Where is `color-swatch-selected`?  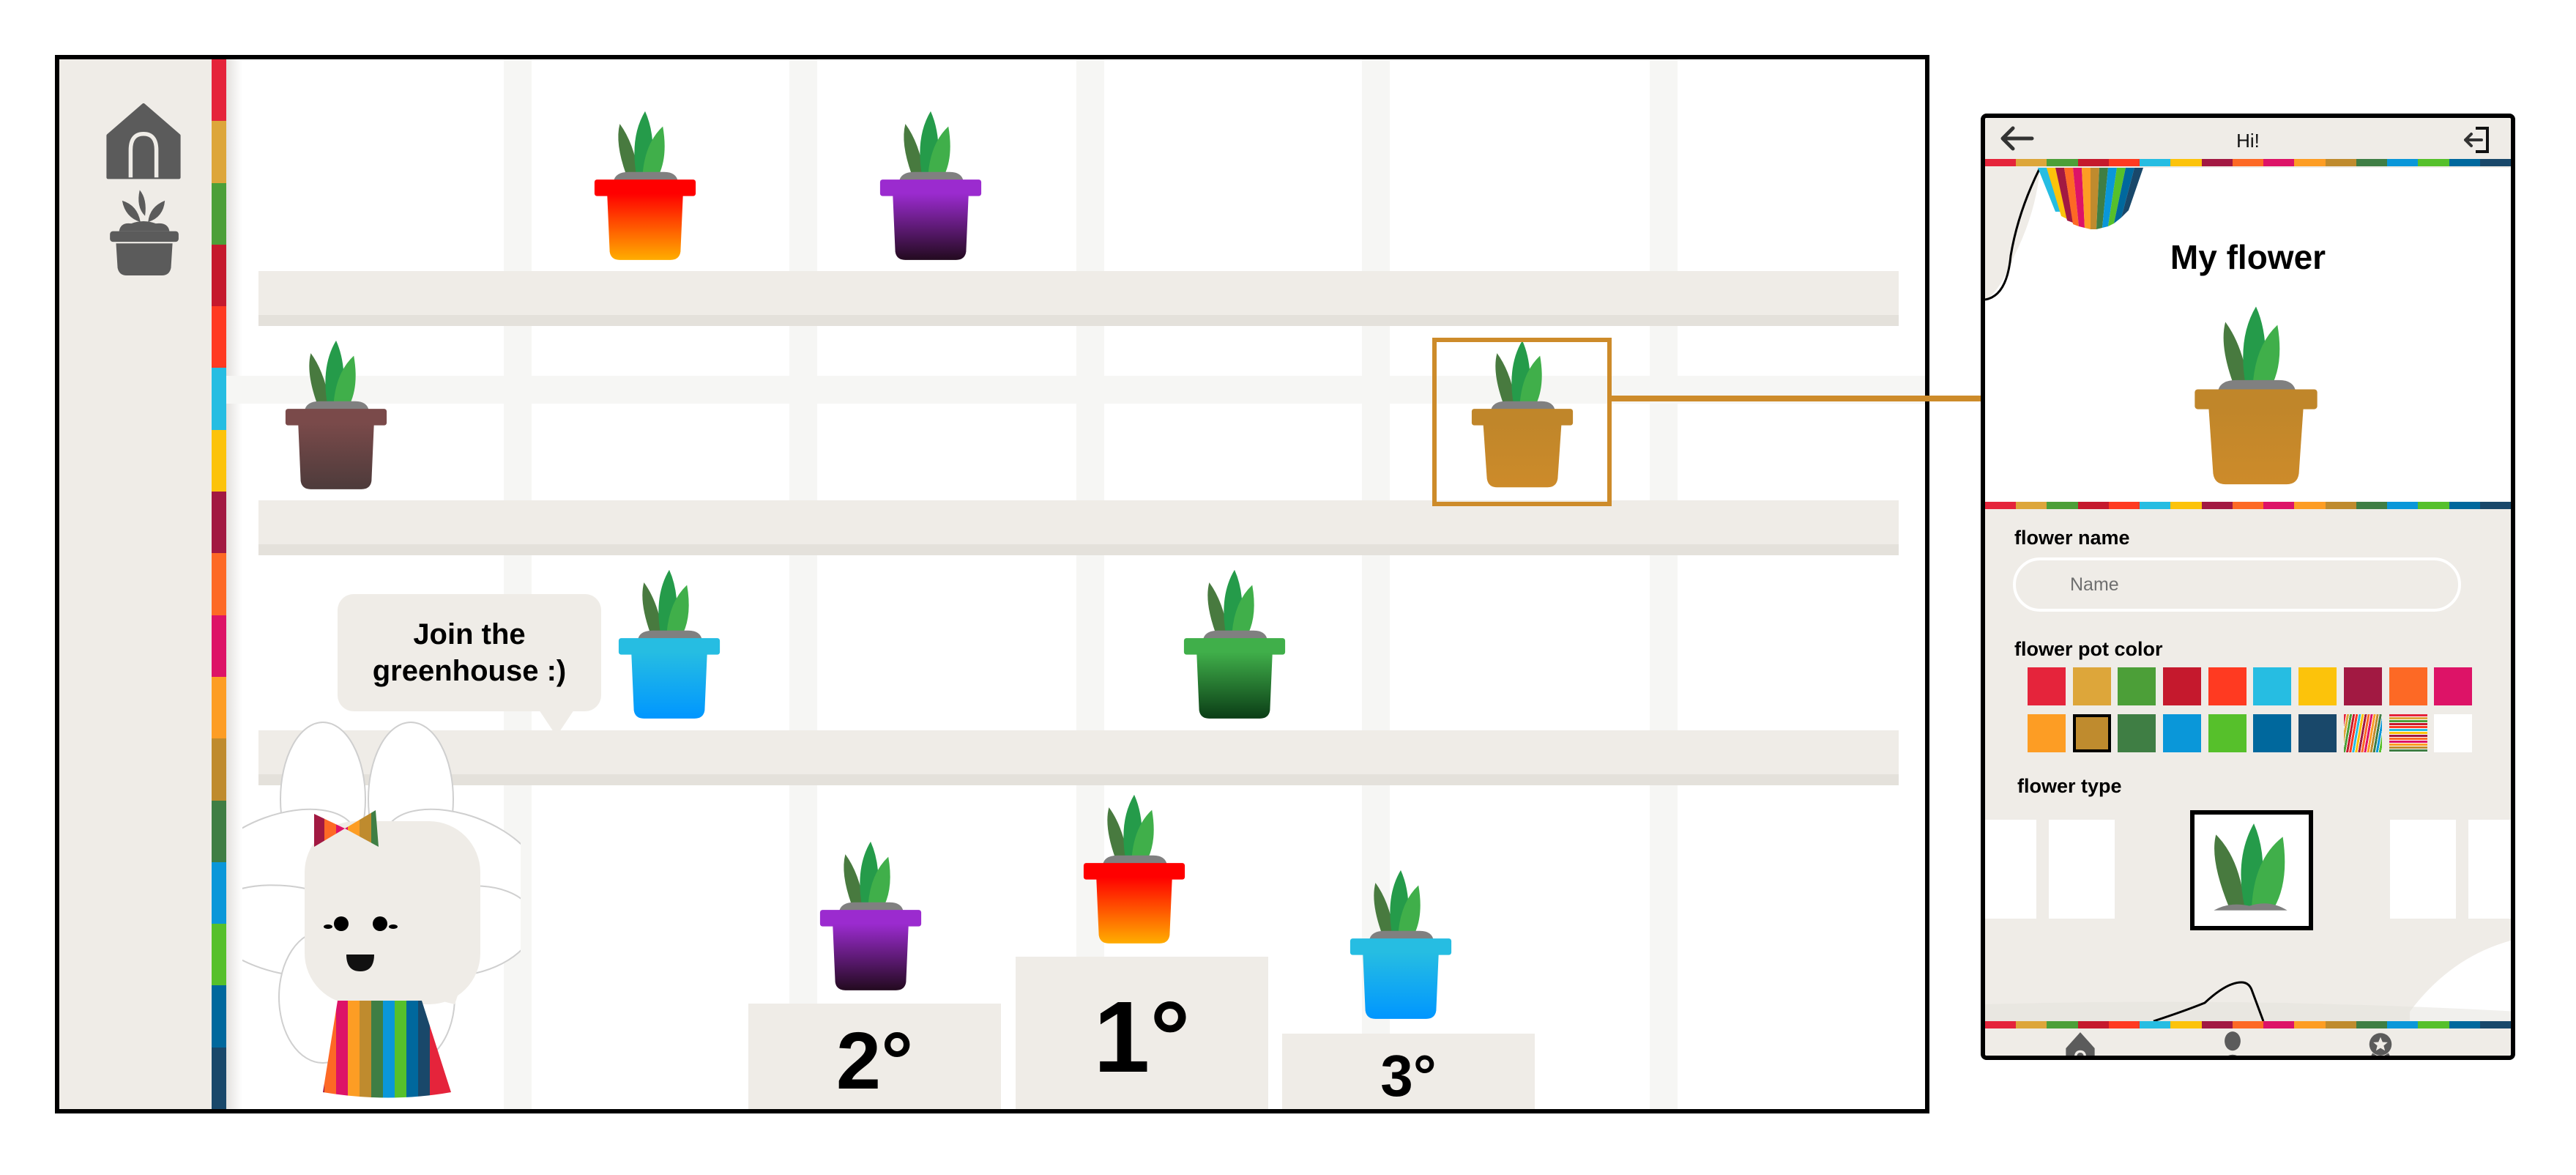
color-swatch-selected is located at coordinates (2091, 733).